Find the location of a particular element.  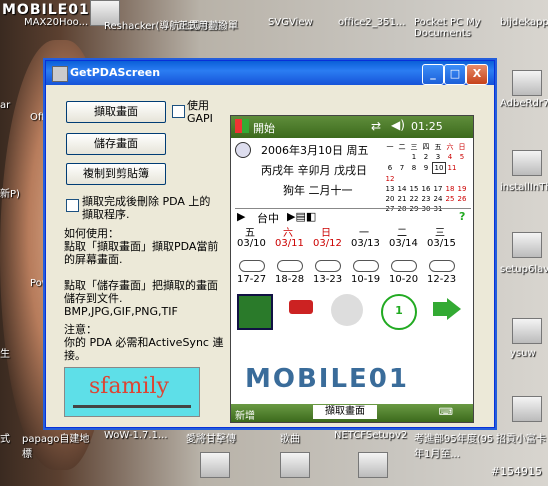

delete-after-capture-checkbox is located at coordinates (72, 205).